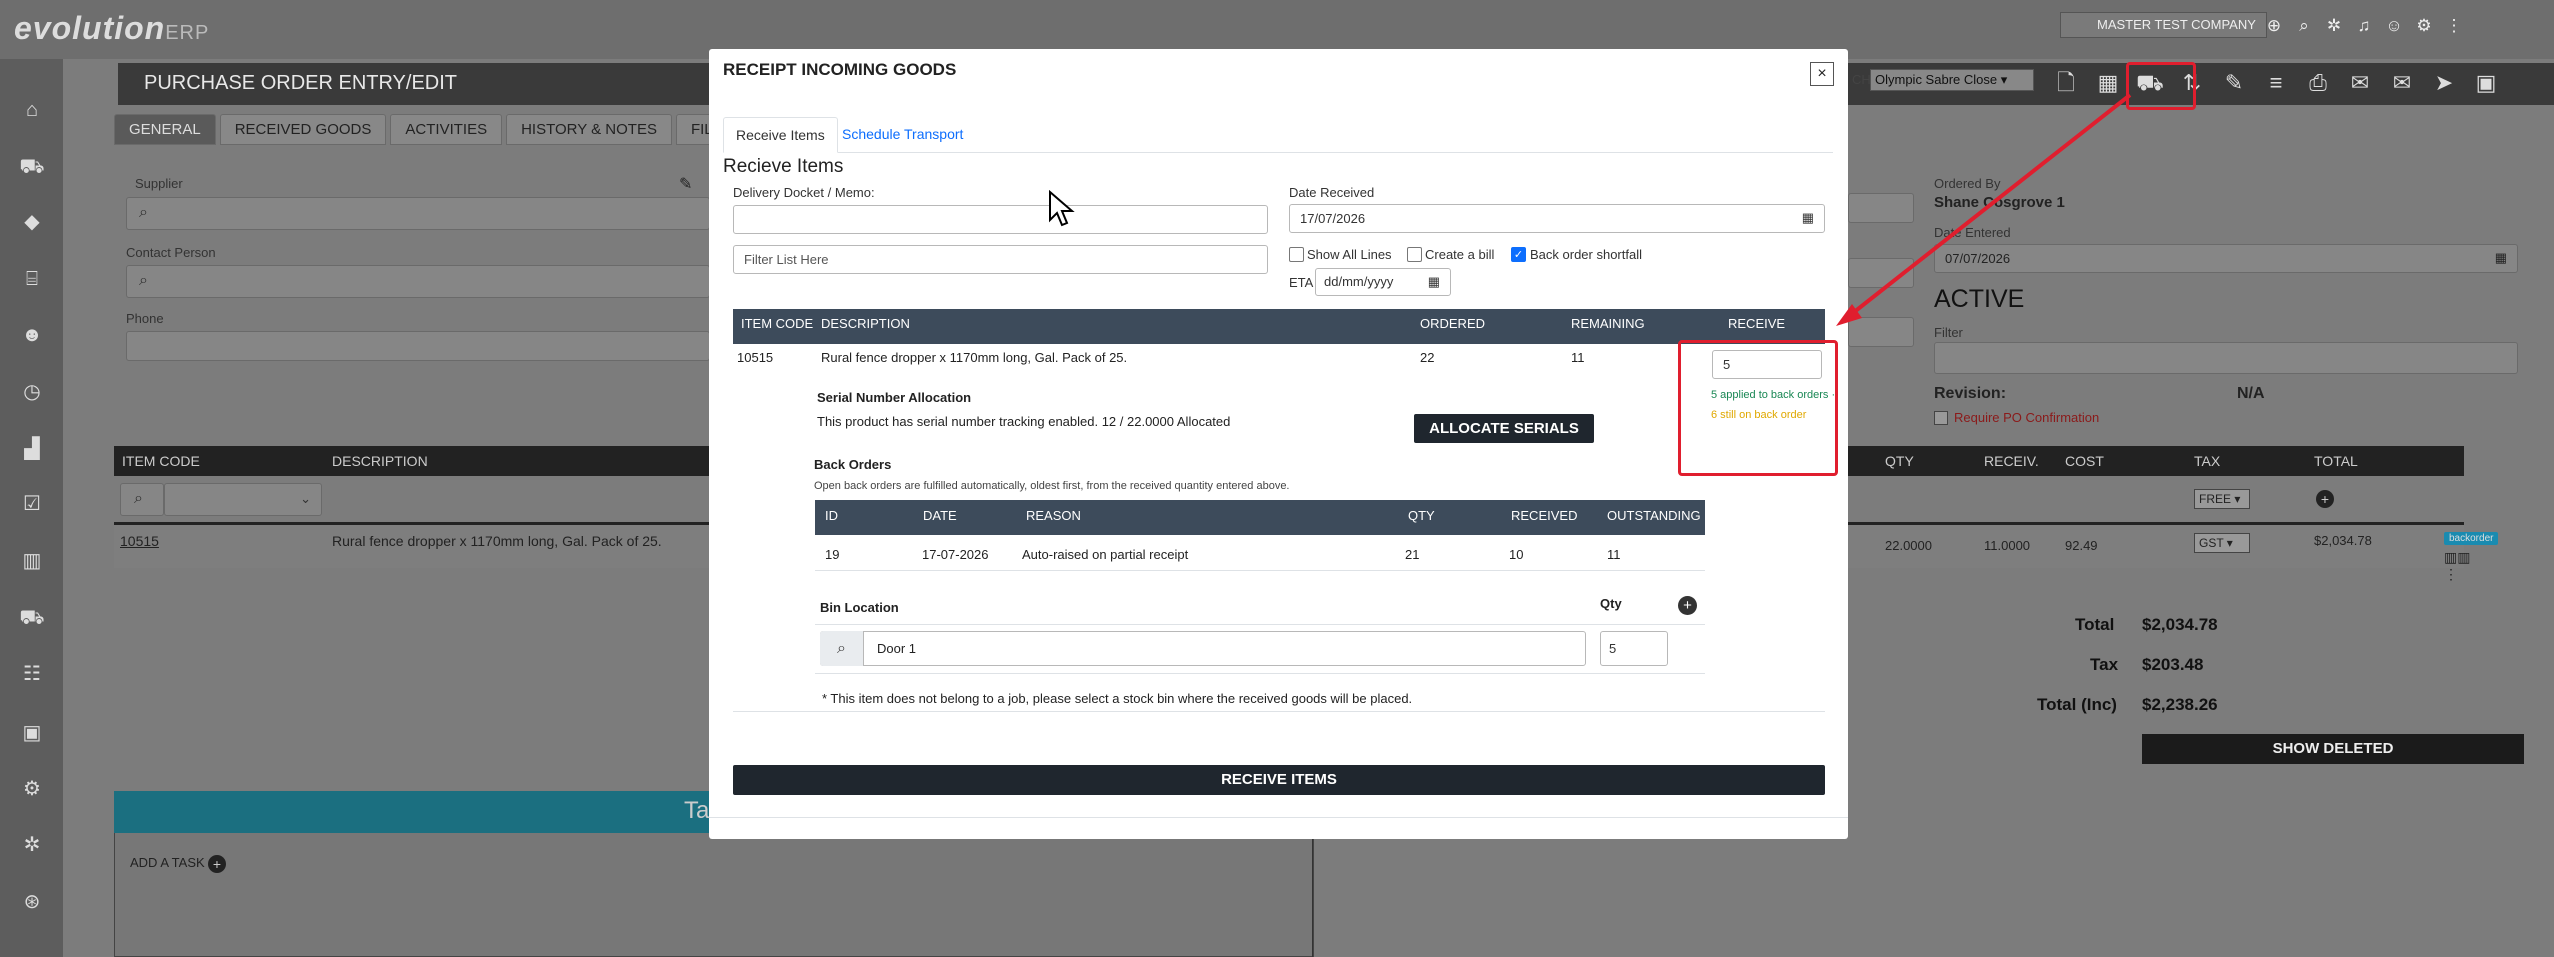 The height and width of the screenshot is (957, 2554). What do you see at coordinates (1634, 648) in the screenshot?
I see `bin-qty-input: 5` at bounding box center [1634, 648].